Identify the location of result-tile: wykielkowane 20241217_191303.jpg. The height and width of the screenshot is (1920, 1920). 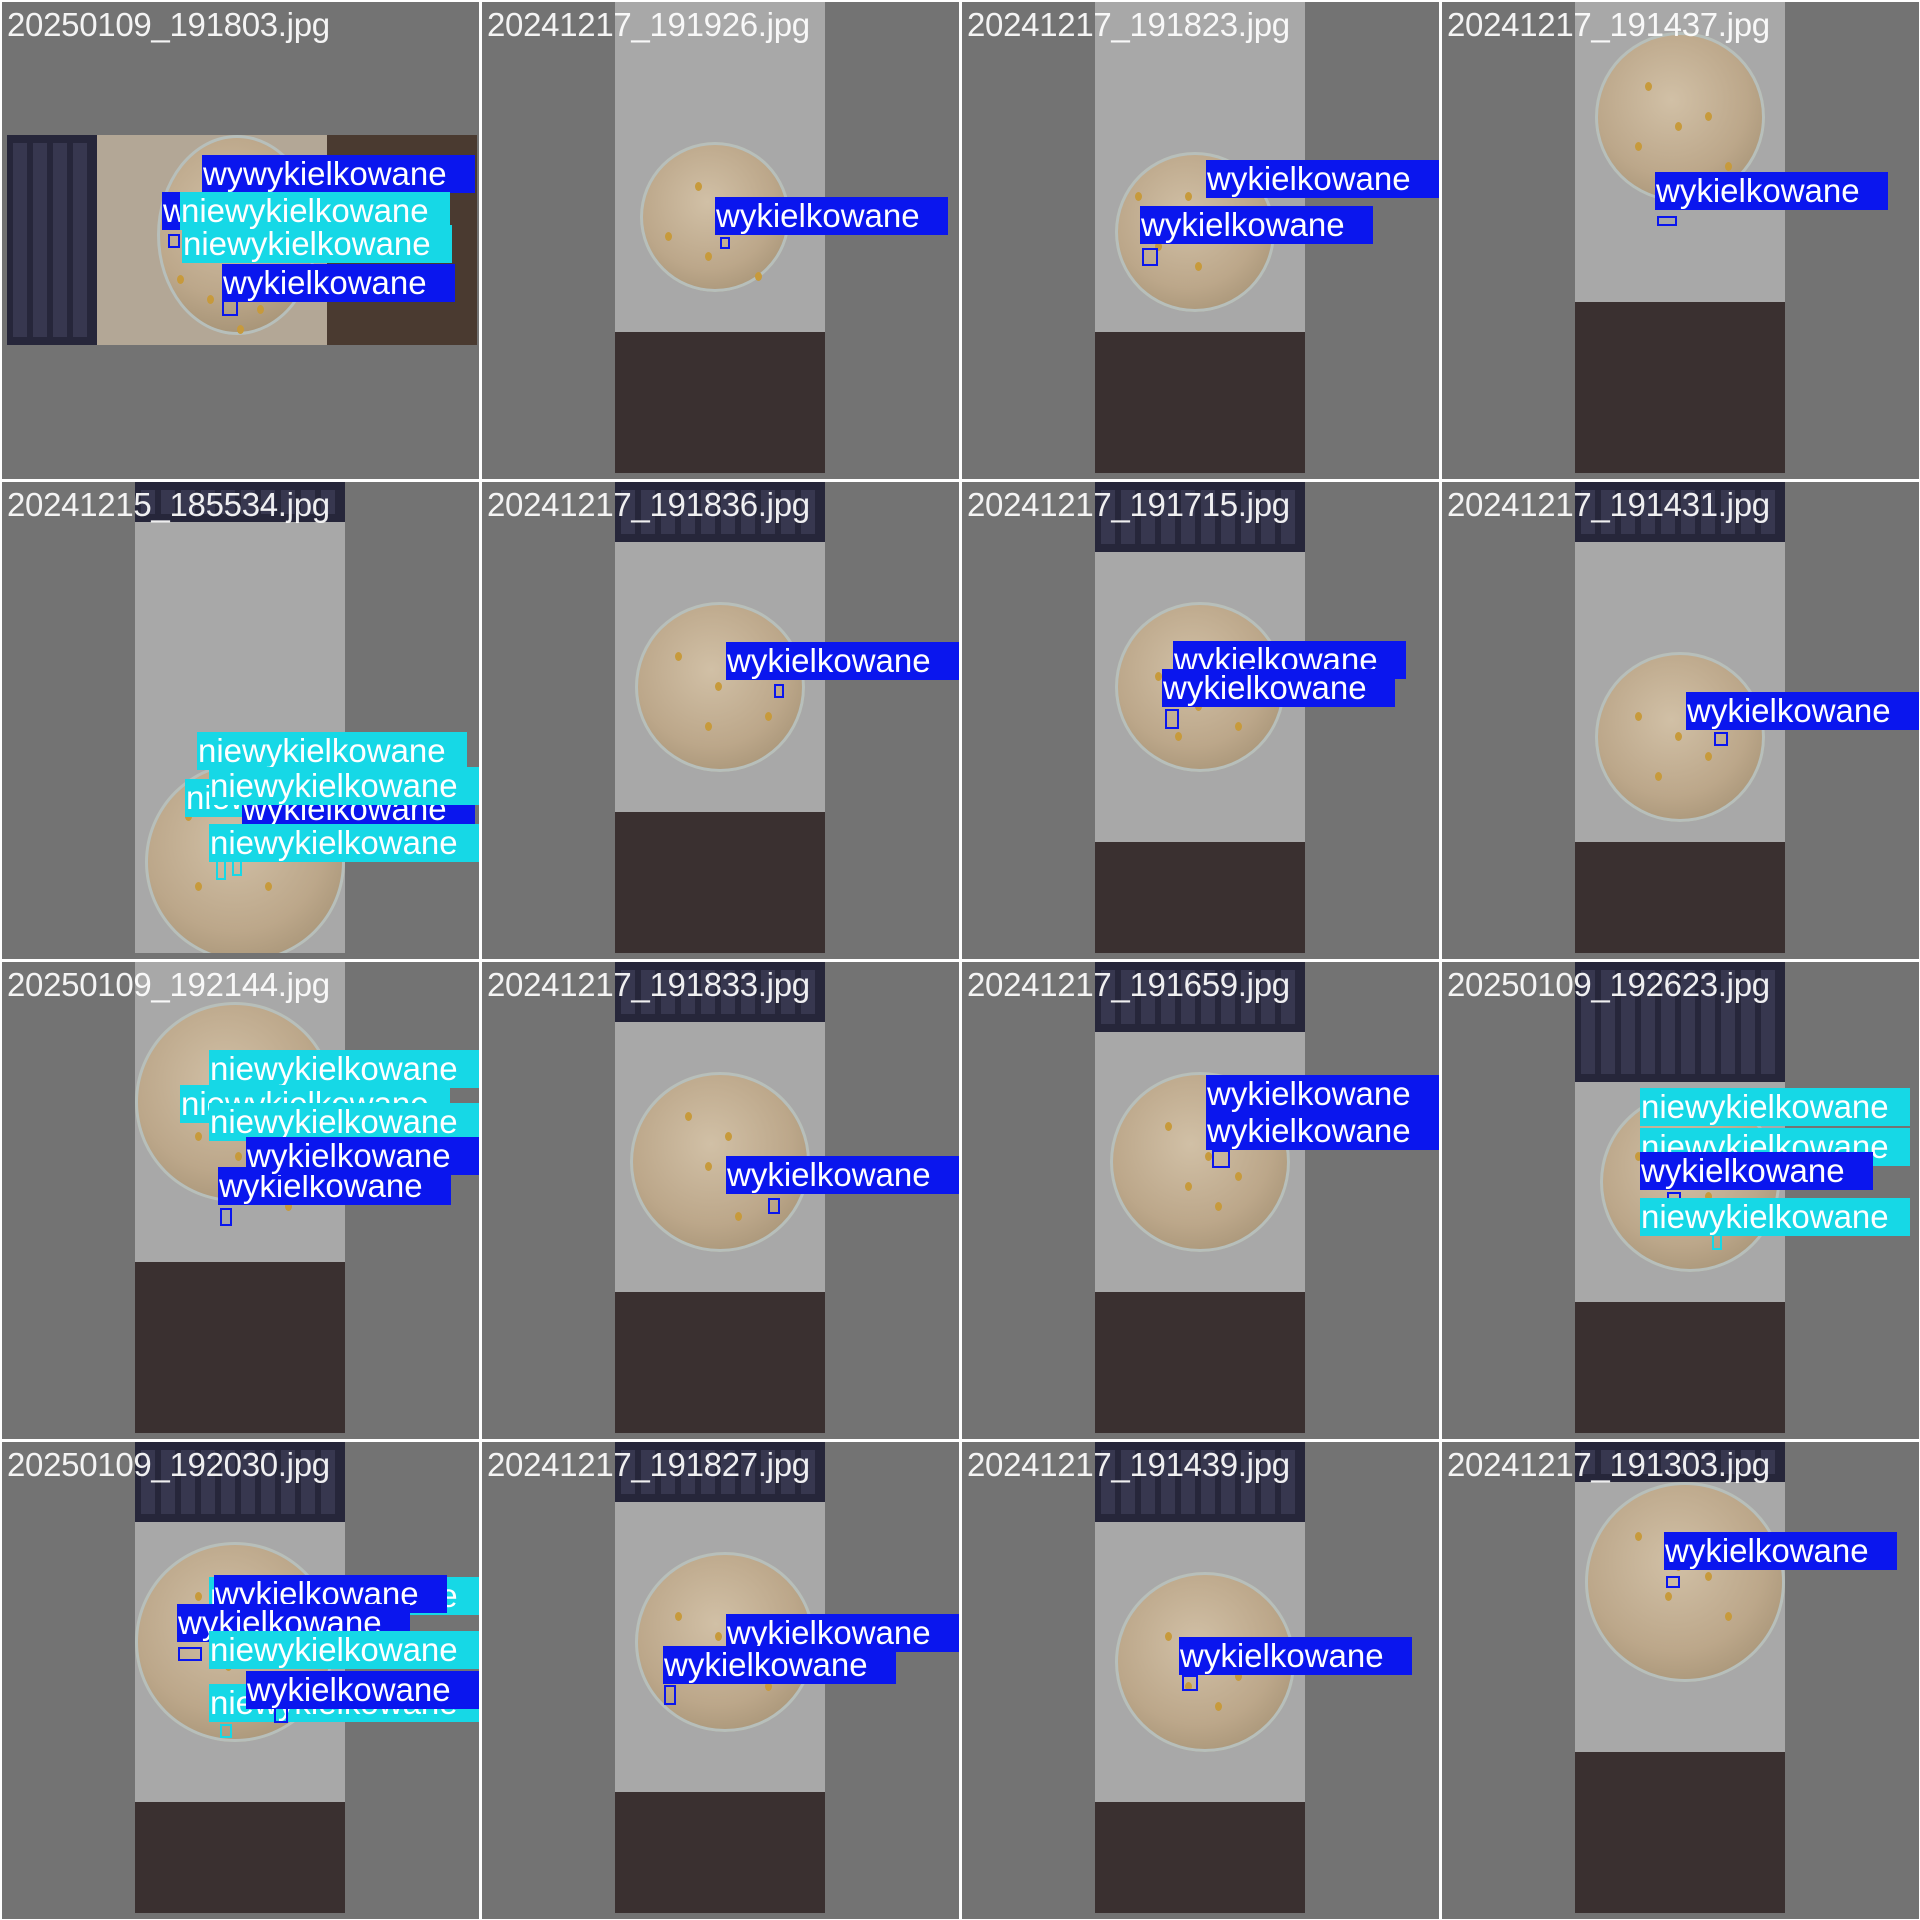
(1680, 1680).